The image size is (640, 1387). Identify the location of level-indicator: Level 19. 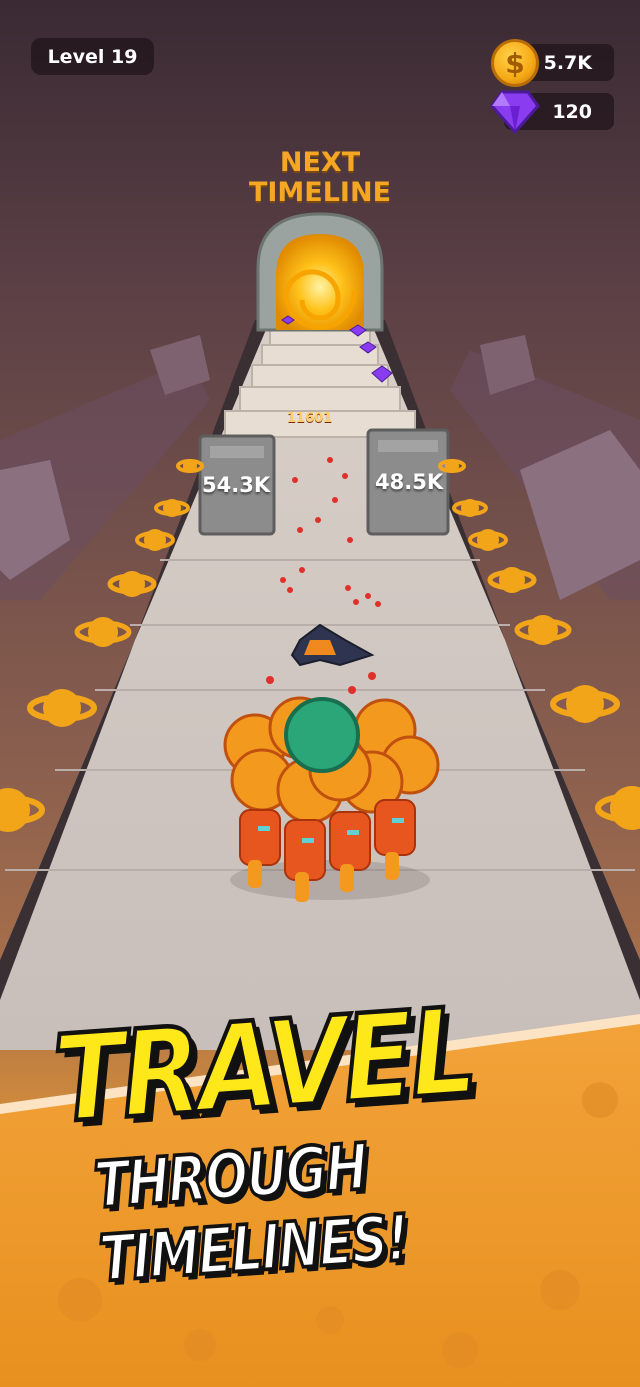
(92, 56).